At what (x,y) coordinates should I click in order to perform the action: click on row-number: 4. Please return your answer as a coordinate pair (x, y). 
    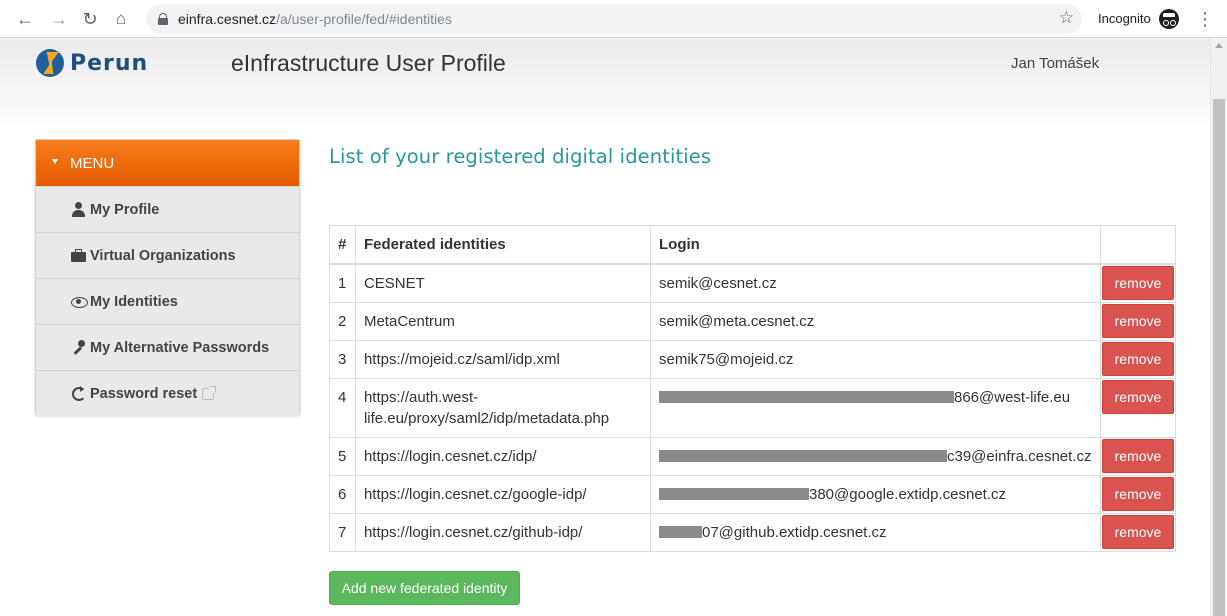
    Looking at the image, I should click on (342, 407).